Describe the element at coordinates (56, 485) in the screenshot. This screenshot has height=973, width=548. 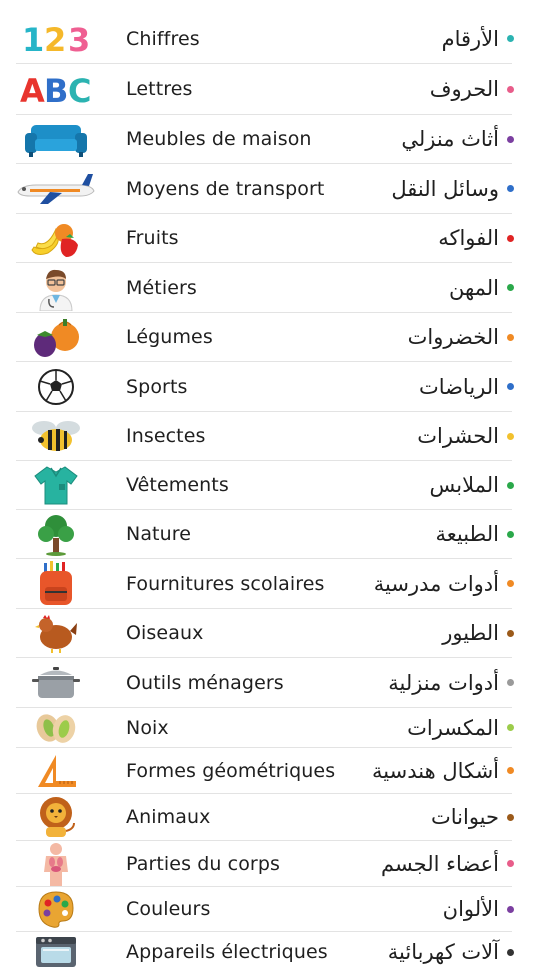
I see `shirt-icon` at that location.